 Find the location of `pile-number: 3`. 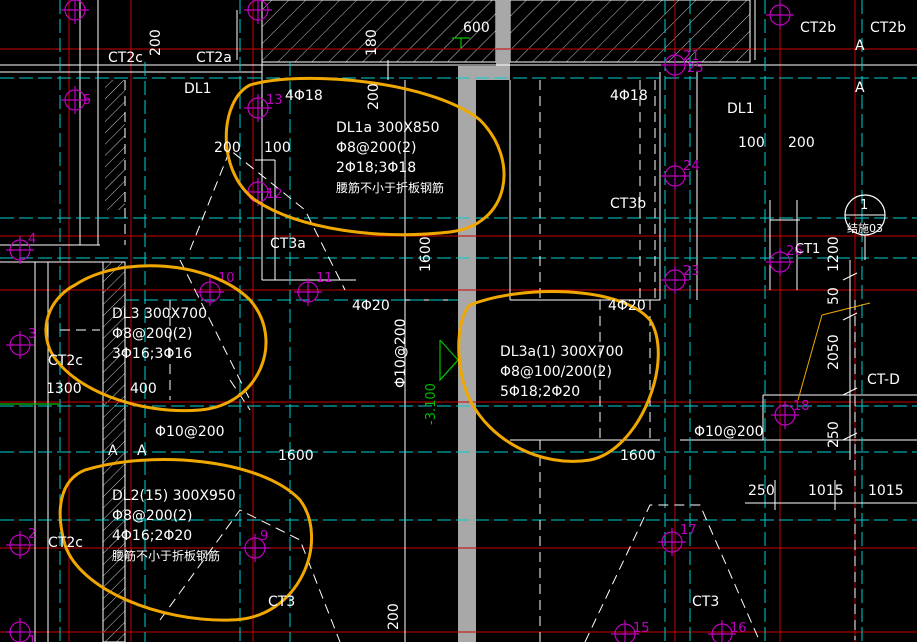

pile-number: 3 is located at coordinates (32, 334).